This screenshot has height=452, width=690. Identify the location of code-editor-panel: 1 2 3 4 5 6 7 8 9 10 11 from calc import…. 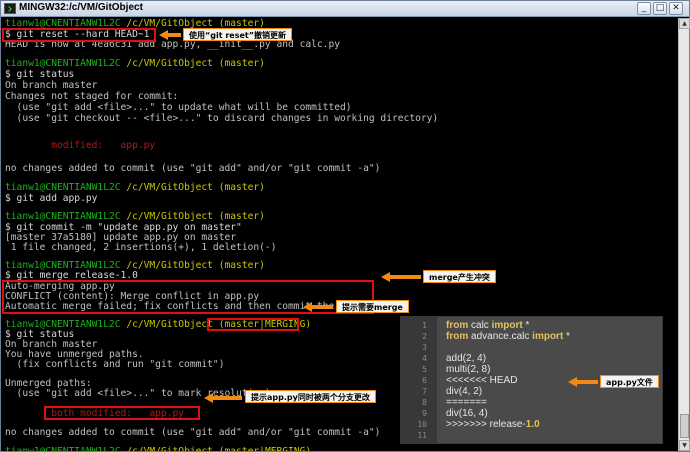
(531, 380).